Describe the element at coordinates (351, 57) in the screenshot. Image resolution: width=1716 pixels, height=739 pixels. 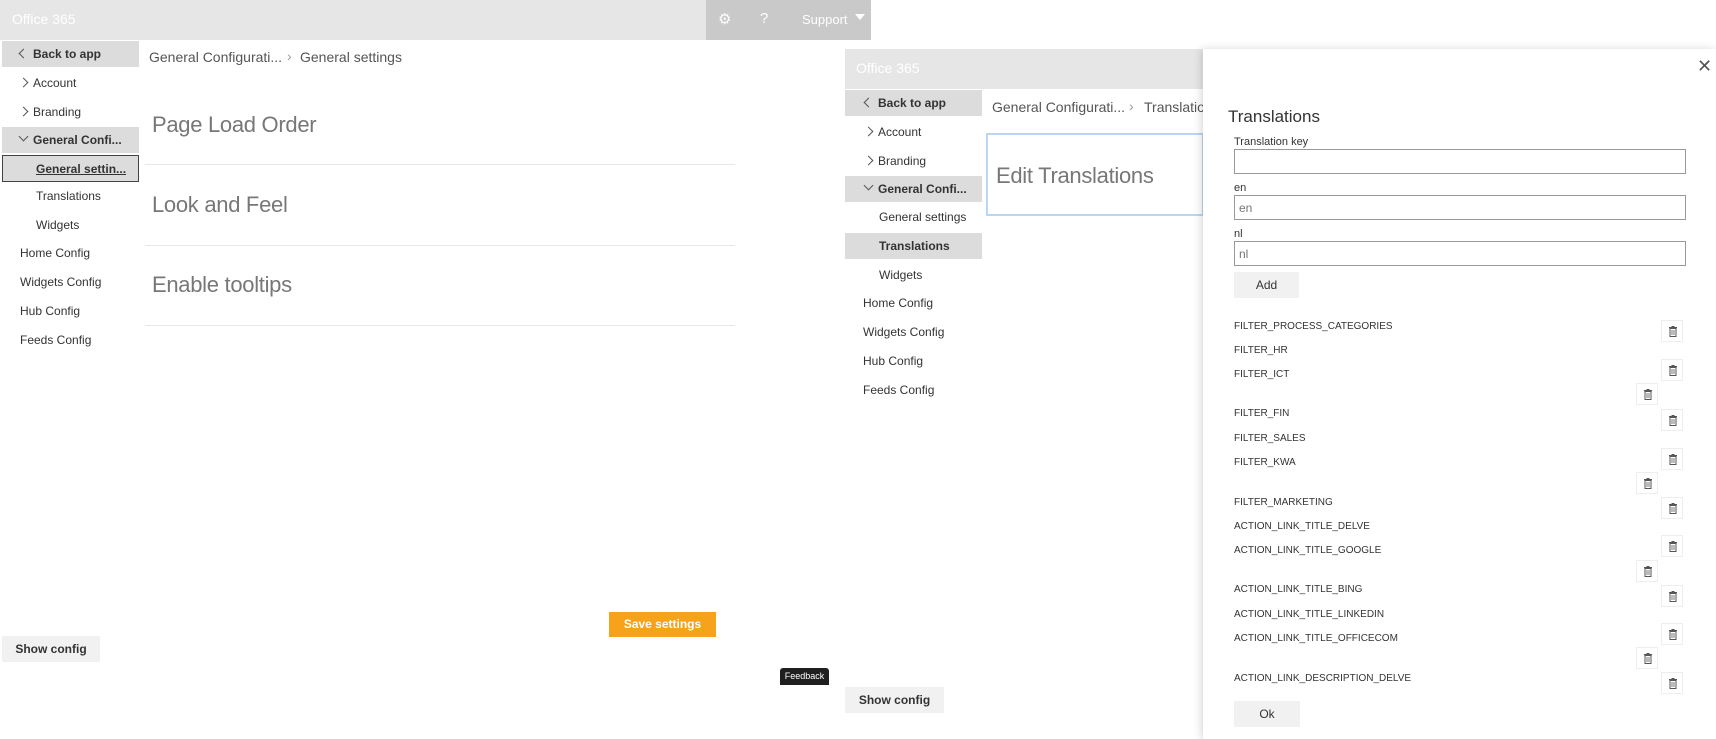
I see `breadcrumb-current: General settings` at that location.